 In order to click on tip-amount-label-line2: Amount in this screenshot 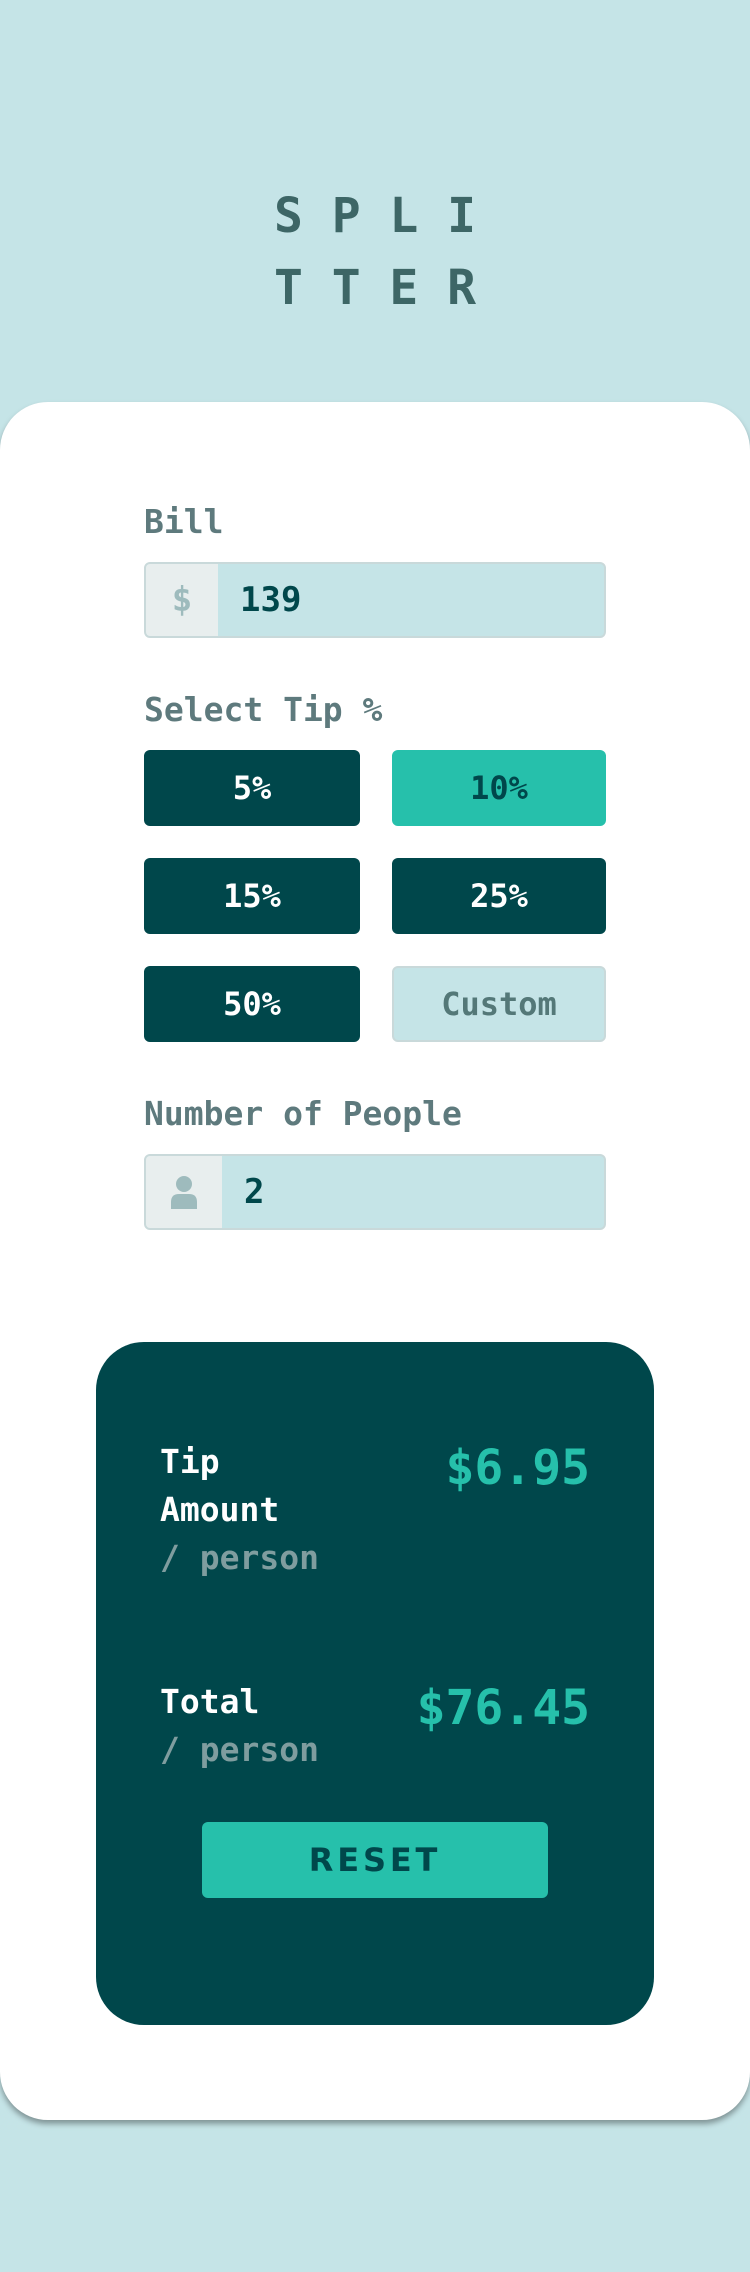, I will do `click(220, 1509)`.